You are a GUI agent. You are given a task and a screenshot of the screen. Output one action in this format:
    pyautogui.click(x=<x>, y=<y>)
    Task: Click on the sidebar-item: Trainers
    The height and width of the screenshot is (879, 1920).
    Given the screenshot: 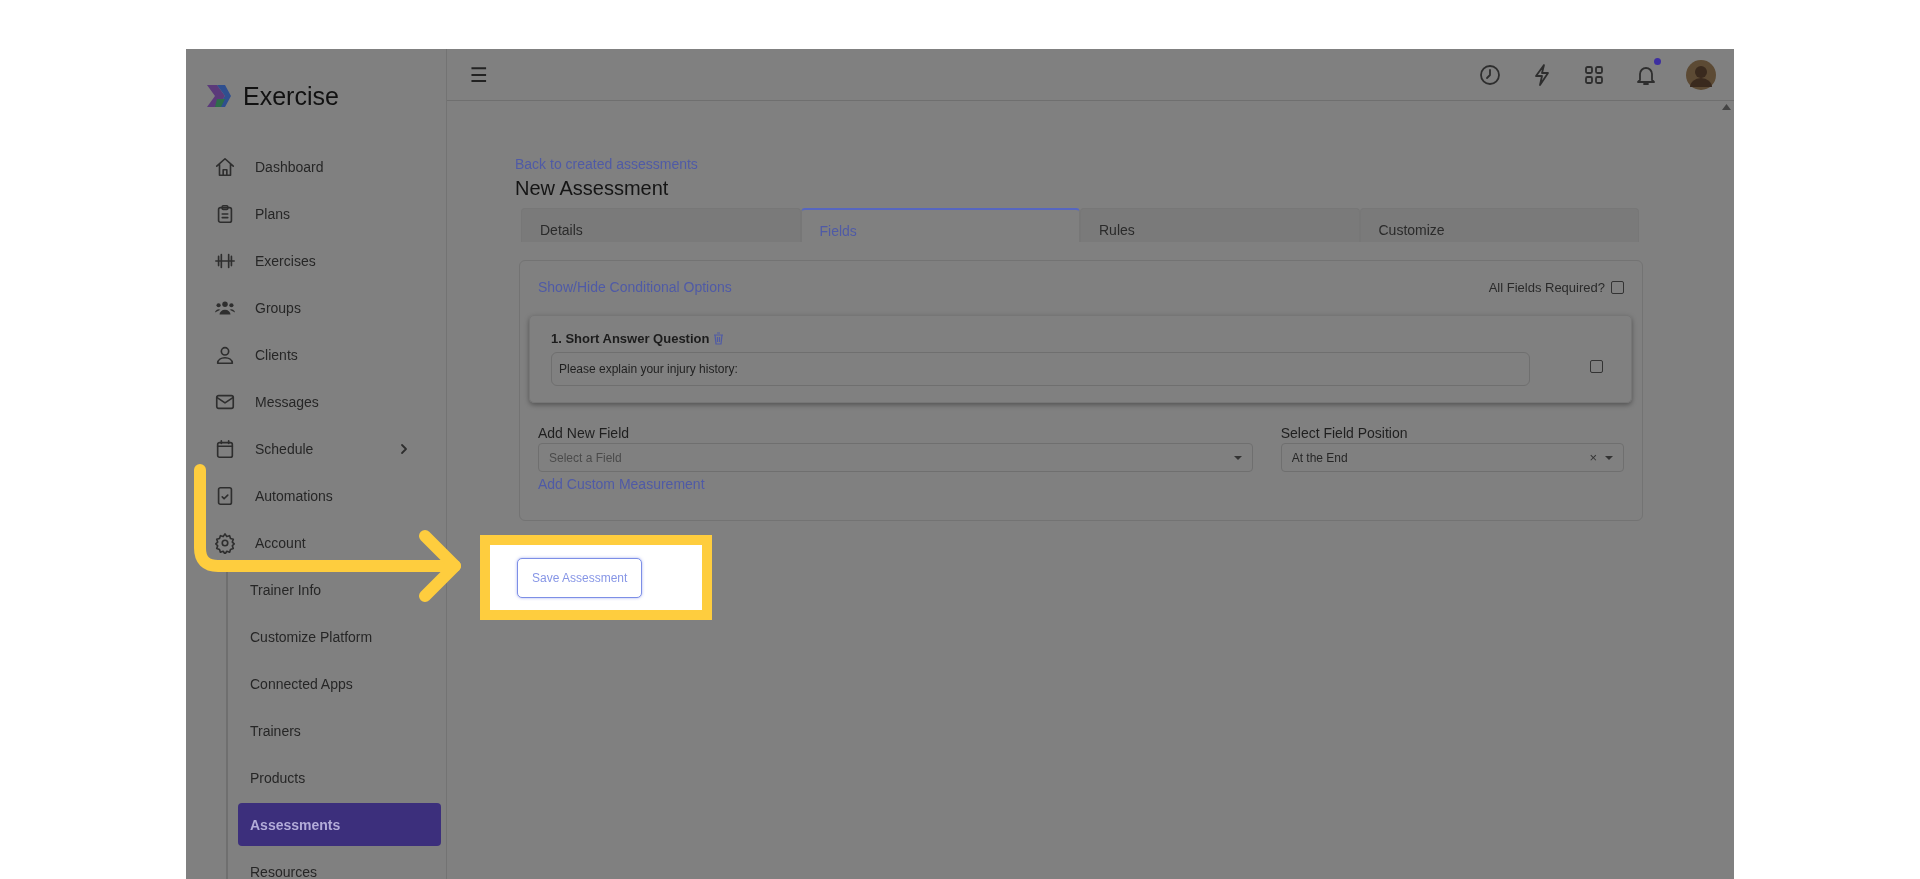 What is the action you would take?
    pyautogui.click(x=339, y=730)
    